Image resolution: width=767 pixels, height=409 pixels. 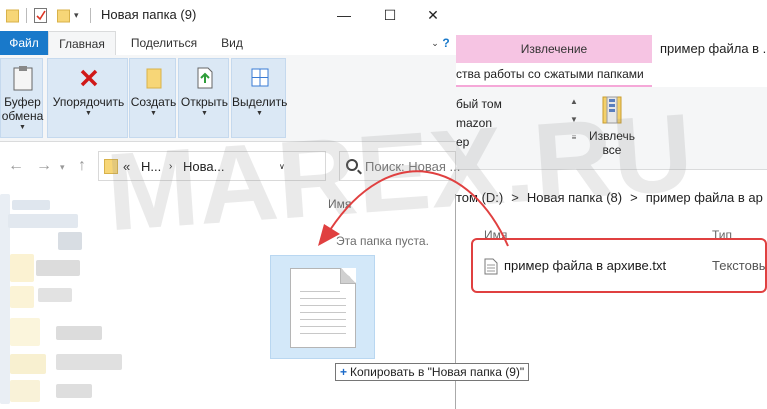 I want to click on address-dropdown-icon: ∨, so click(x=282, y=166).